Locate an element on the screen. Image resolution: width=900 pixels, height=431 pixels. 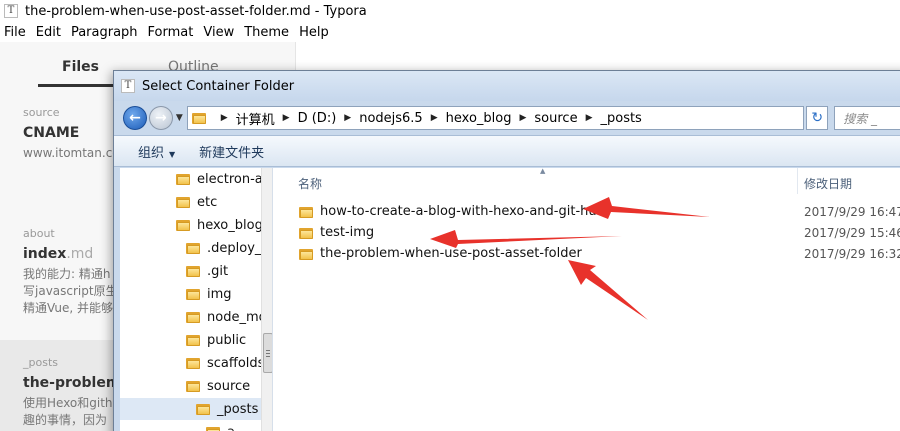
column-header-date: 修改日期 is located at coordinates (828, 183).